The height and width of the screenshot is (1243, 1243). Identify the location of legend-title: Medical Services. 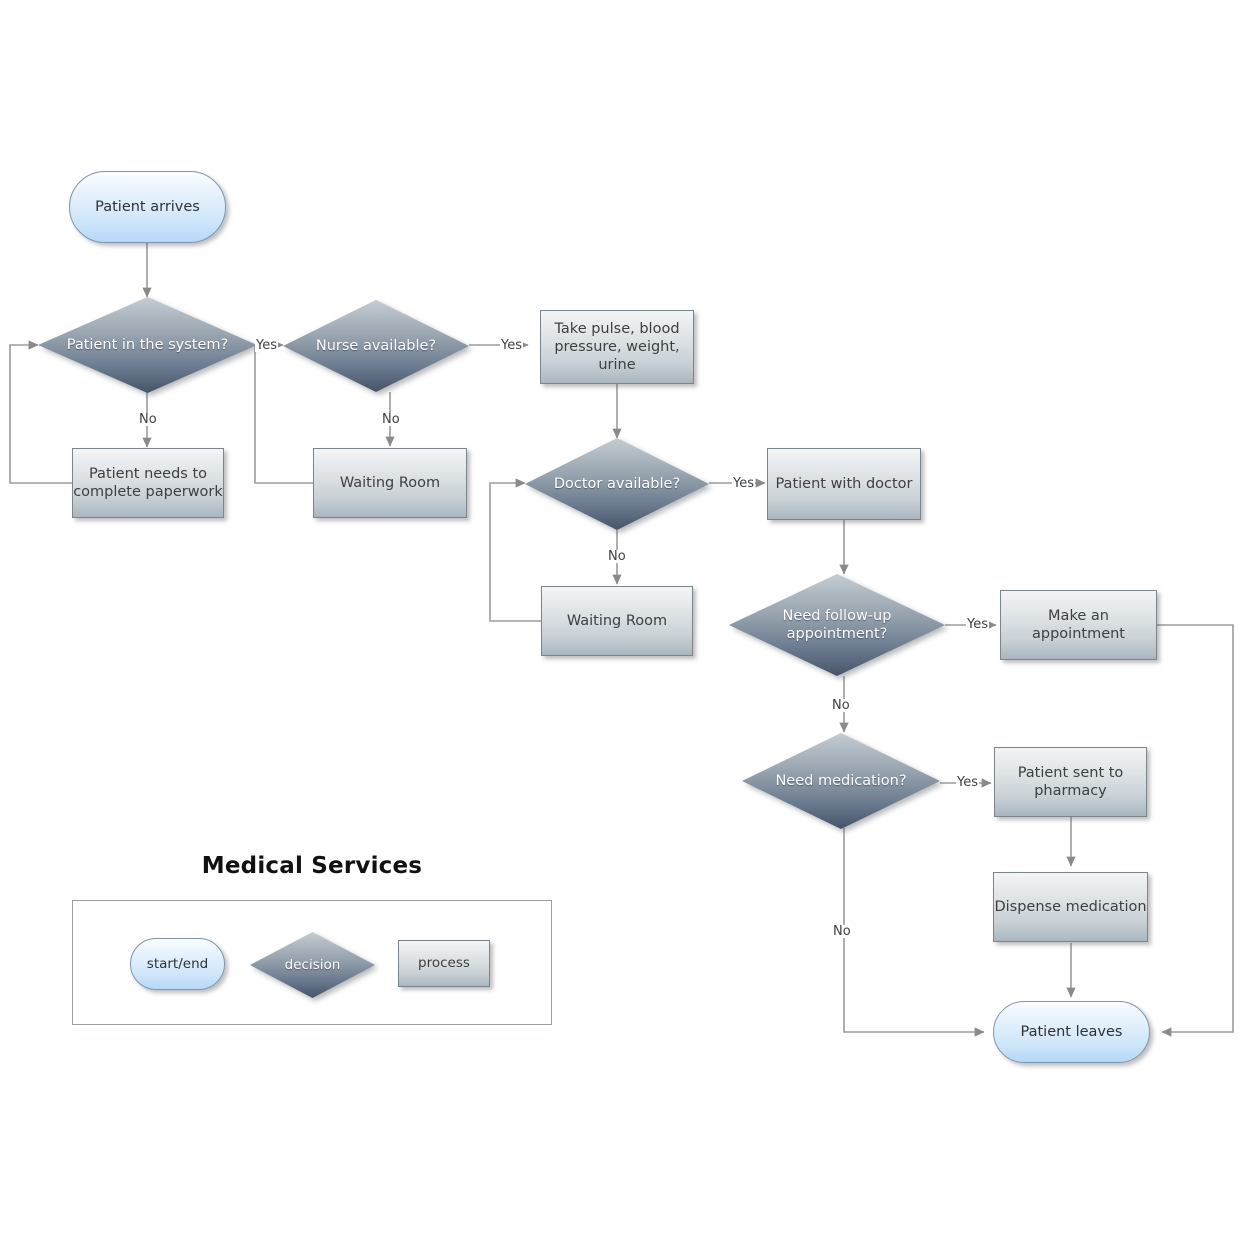
(312, 866).